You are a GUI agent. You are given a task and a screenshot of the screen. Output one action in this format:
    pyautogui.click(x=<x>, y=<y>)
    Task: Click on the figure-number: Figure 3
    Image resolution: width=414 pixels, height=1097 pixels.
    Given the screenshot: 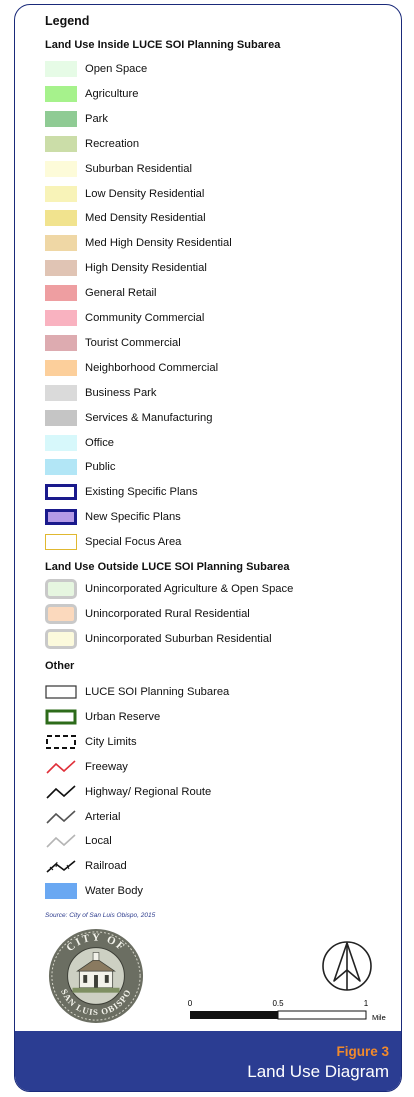 What is the action you would take?
    pyautogui.click(x=362, y=1051)
    